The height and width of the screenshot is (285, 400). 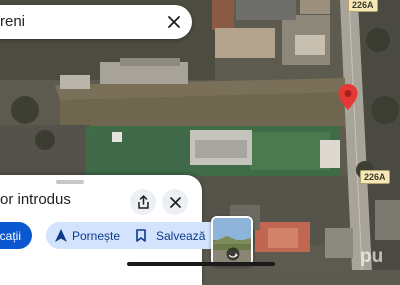 What do you see at coordinates (61, 235) in the screenshot?
I see `navigation-arrow-icon` at bounding box center [61, 235].